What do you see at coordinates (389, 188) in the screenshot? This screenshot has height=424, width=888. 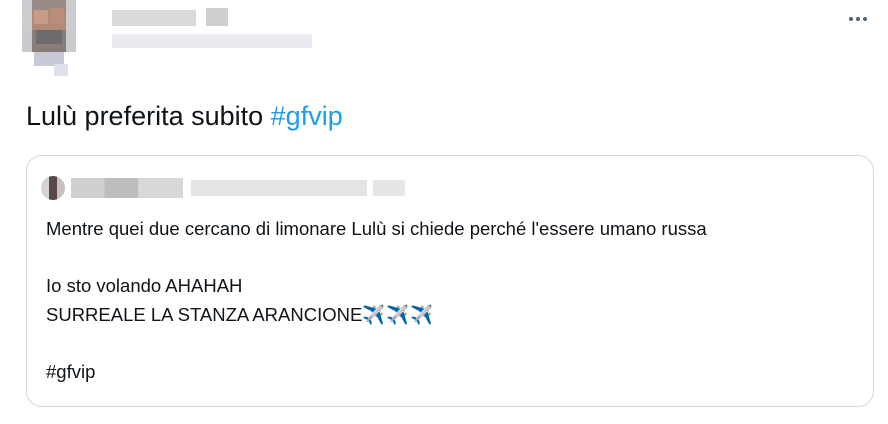 I see `quoted-date-redacted` at bounding box center [389, 188].